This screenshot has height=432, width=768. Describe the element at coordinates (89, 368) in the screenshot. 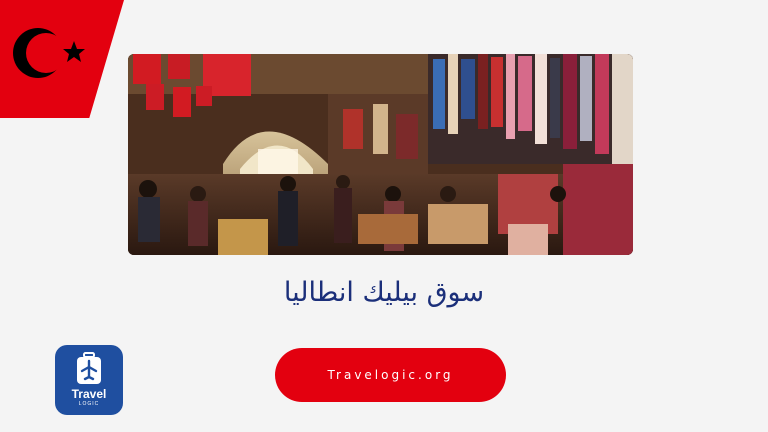

I see `luggage-airplane-icon` at that location.